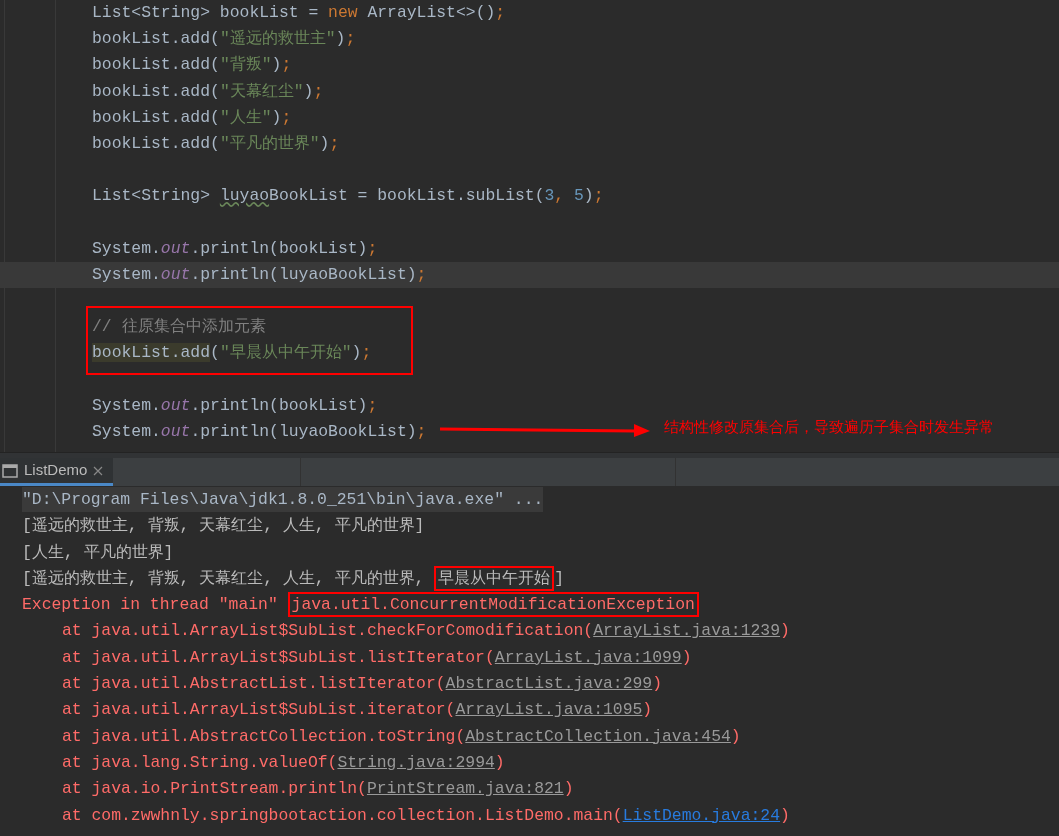  What do you see at coordinates (357, 710) in the screenshot?
I see `console-line: at java.util.ArrayList$SubList.iterator(ArrayList.java:1095)` at bounding box center [357, 710].